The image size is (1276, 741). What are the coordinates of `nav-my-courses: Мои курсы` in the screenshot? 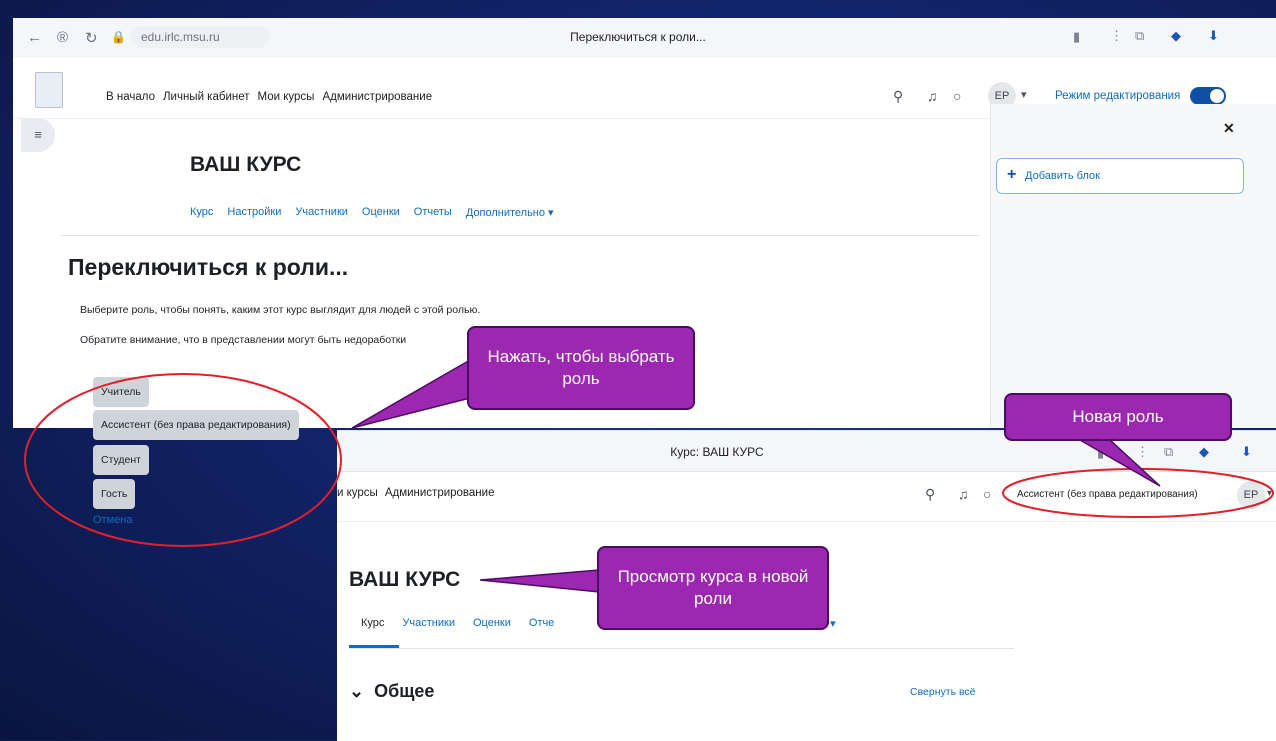 It's located at (286, 97).